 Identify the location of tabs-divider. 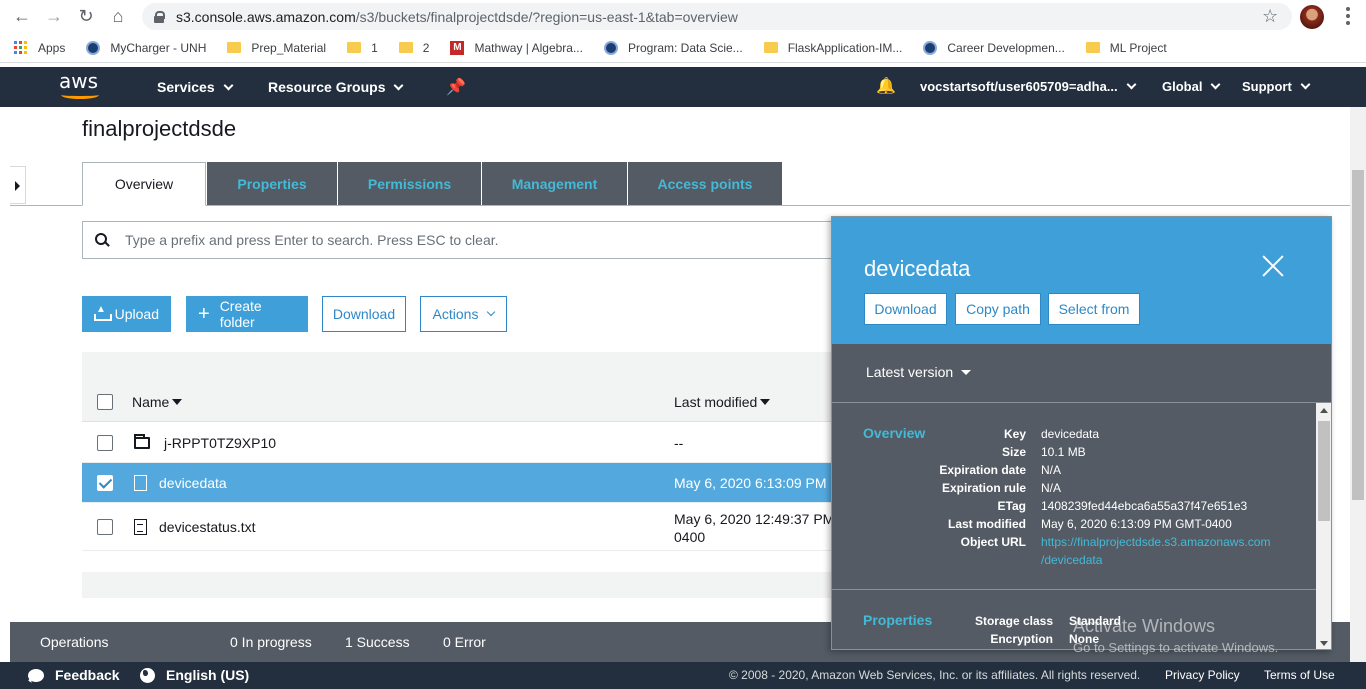
(680, 205).